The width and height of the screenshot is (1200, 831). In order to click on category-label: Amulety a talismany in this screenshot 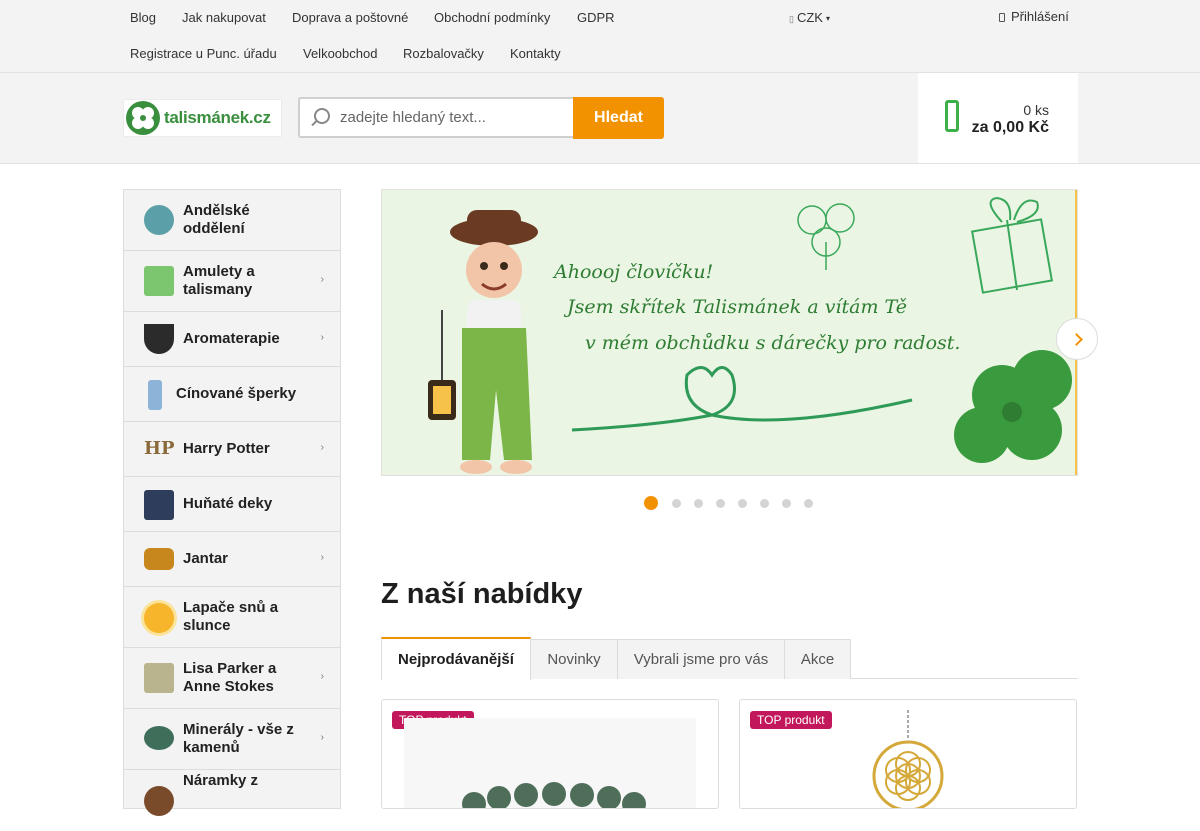, I will do `click(219, 280)`.